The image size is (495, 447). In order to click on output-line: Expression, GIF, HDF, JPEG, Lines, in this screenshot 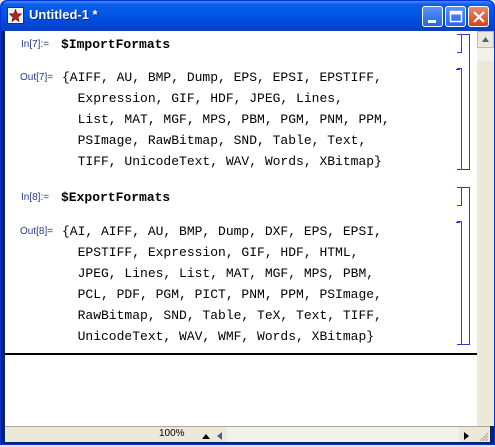, I will do `click(202, 98)`.